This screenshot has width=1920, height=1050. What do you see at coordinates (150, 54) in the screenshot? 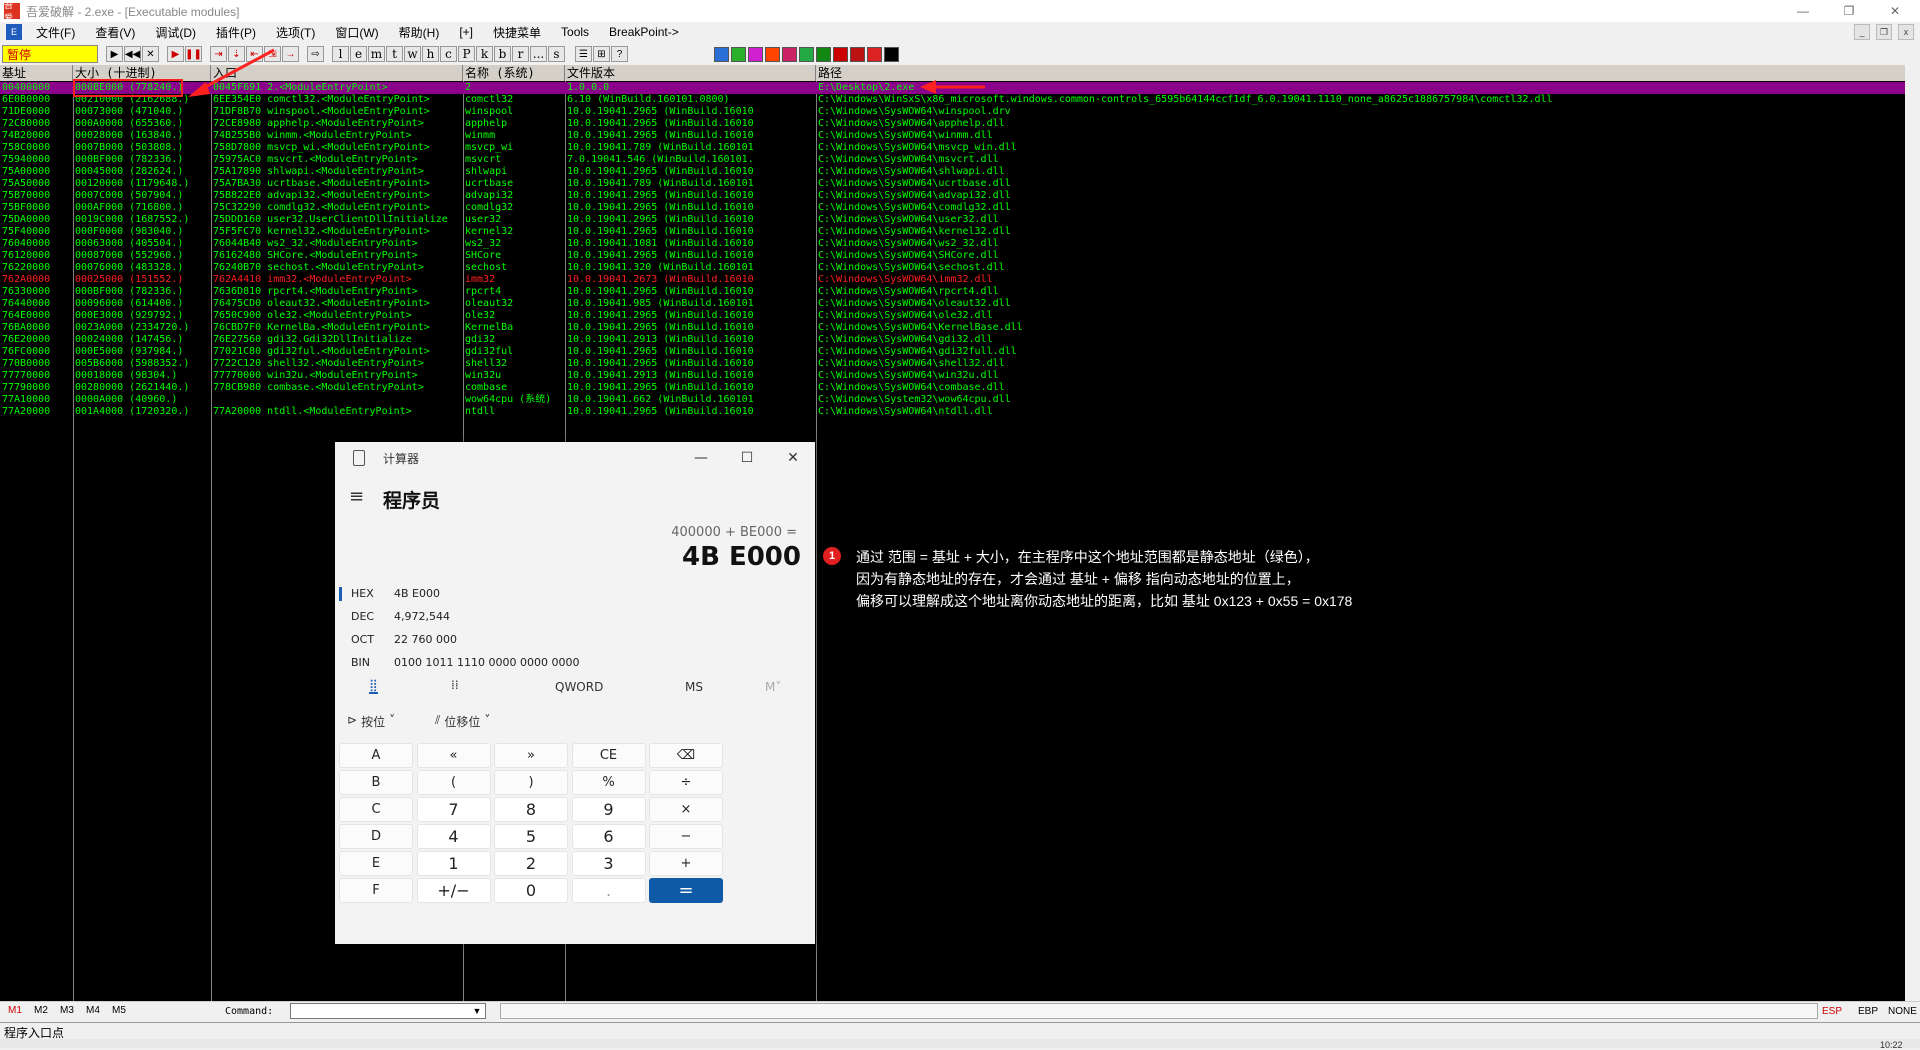
I see `close-debug-icon: ✕` at bounding box center [150, 54].